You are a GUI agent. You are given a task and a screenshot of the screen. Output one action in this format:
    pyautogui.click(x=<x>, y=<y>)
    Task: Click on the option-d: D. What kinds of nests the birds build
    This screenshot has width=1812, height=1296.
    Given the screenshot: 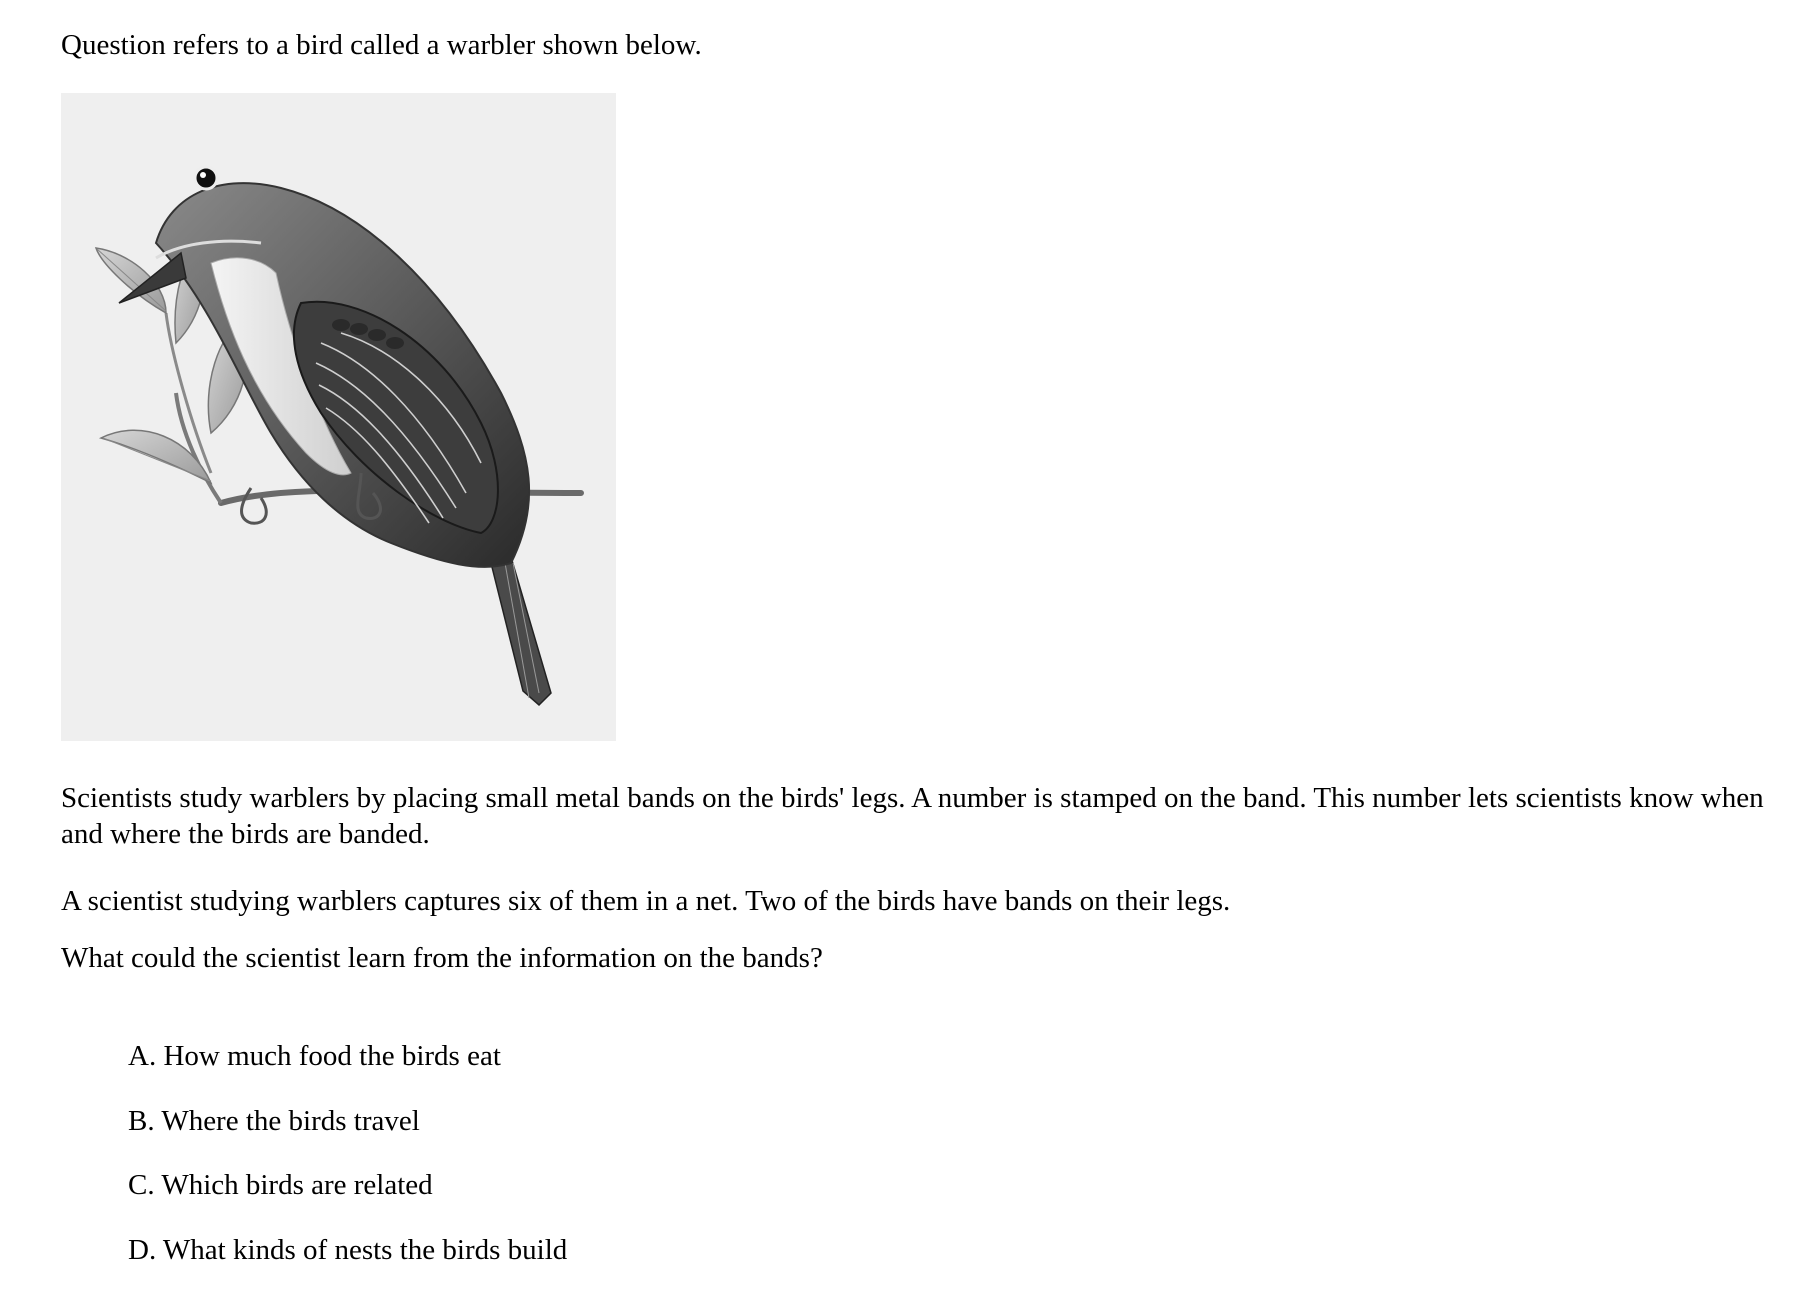 What is the action you would take?
    pyautogui.click(x=347, y=1264)
    